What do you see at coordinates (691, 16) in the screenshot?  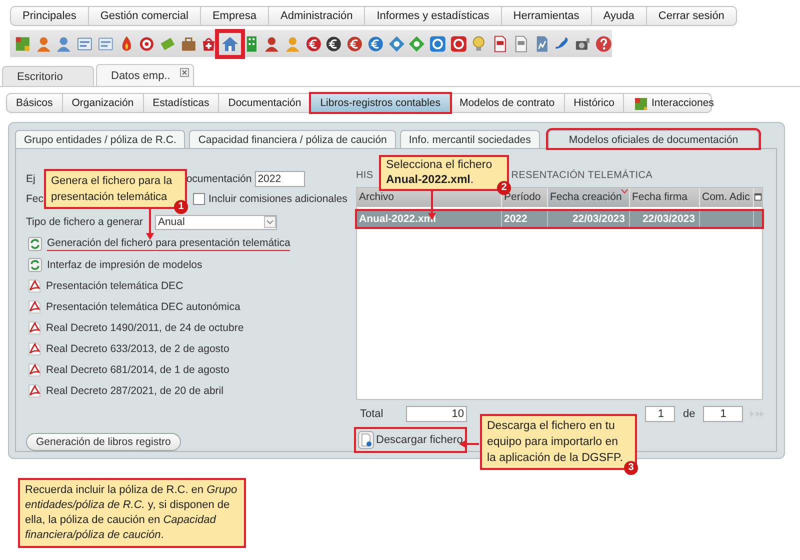 I see `menu-item: Cerrar sesión` at bounding box center [691, 16].